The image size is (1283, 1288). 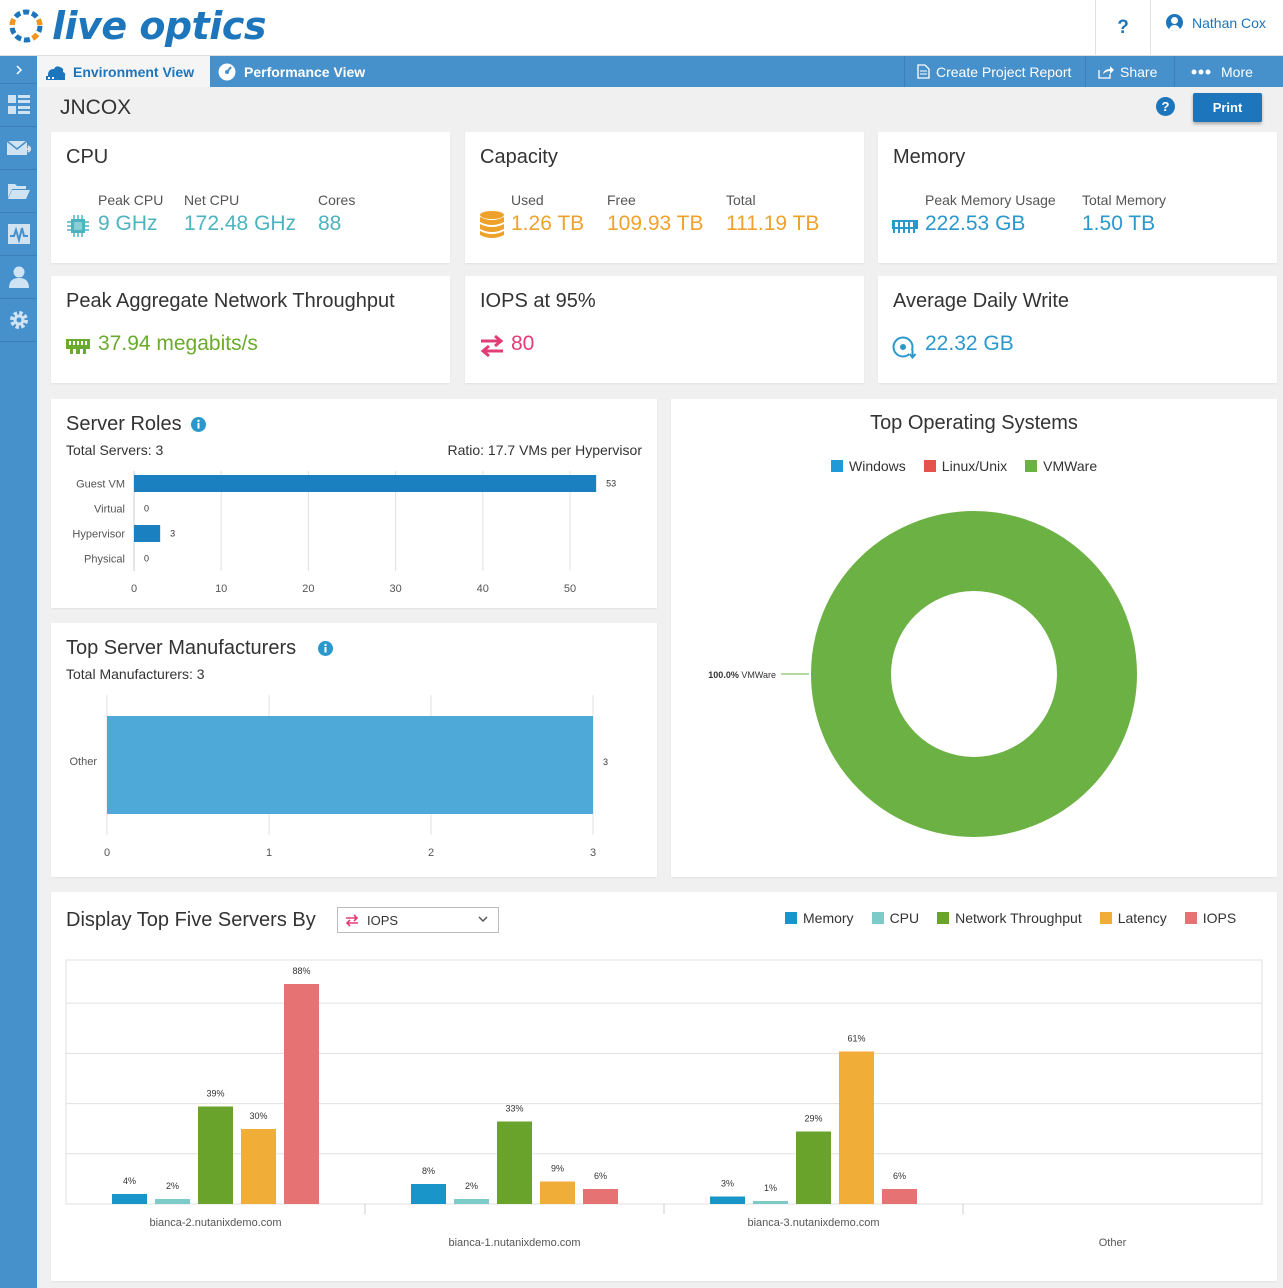 What do you see at coordinates (519, 157) in the screenshot?
I see `capacity-title: Capacity` at bounding box center [519, 157].